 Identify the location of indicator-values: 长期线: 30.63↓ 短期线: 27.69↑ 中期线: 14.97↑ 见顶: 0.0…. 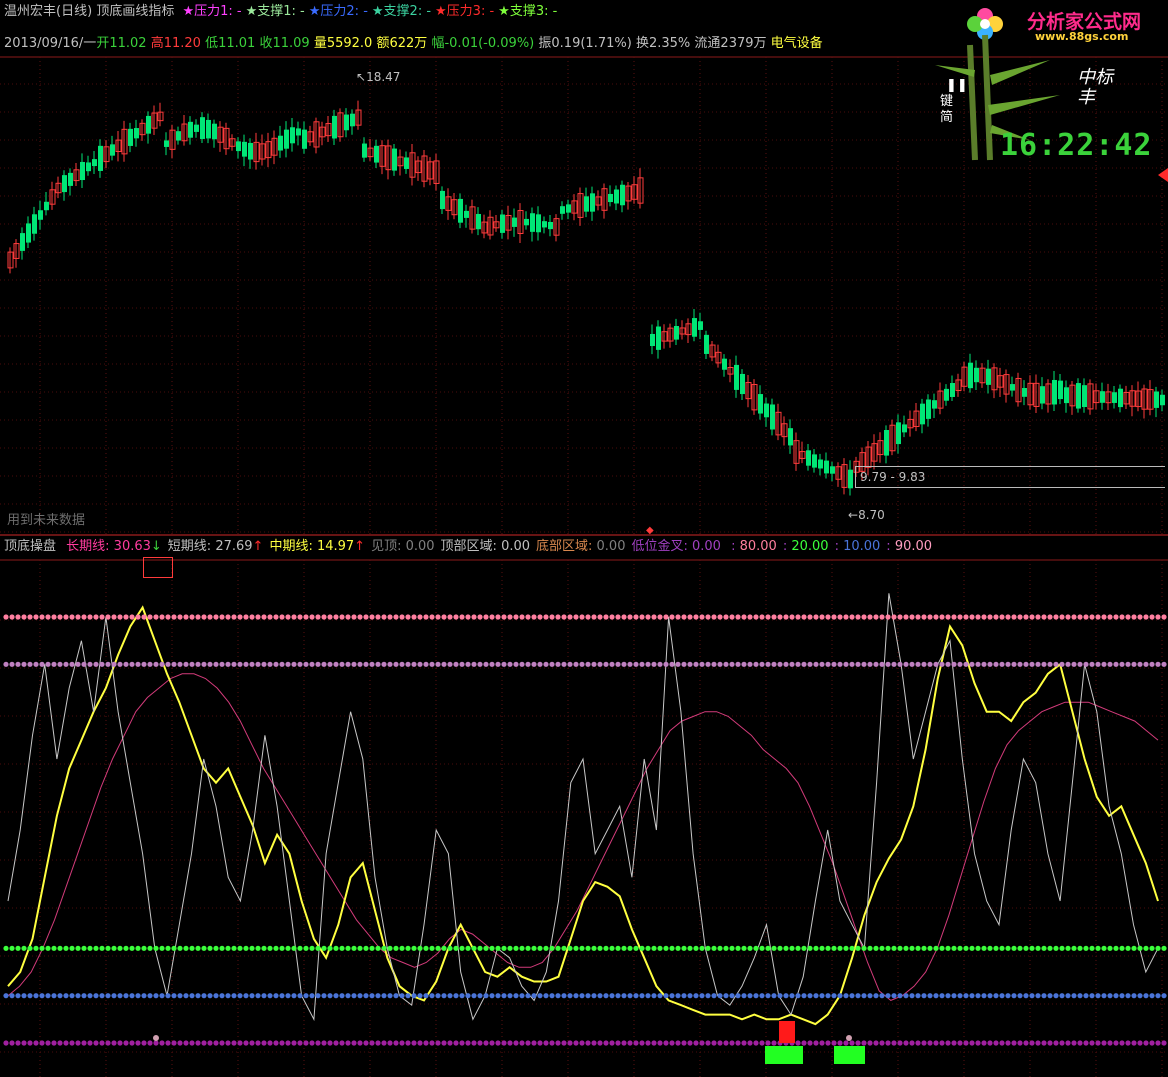
(390, 546).